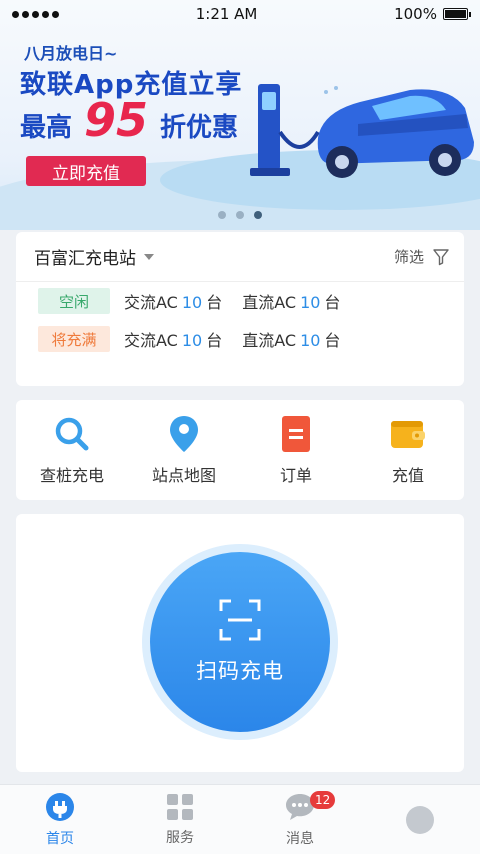 Image resolution: width=480 pixels, height=854 pixels. What do you see at coordinates (300, 838) in the screenshot?
I see `tab-messages-label: 消息` at bounding box center [300, 838].